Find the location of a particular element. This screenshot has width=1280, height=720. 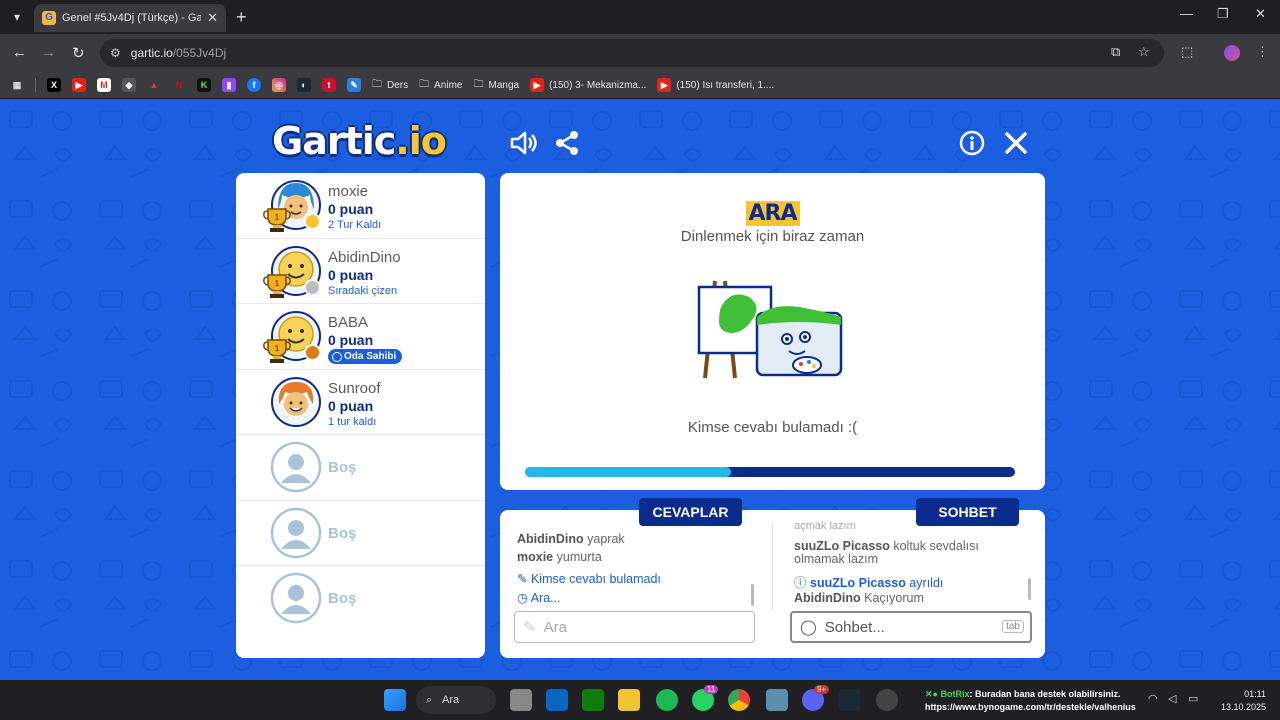

address-bar: ← → ↻ ⚙ gartic.io/055Jv4Dj ⧉ ☆ ⬚ ⋮ is located at coordinates (640, 53).